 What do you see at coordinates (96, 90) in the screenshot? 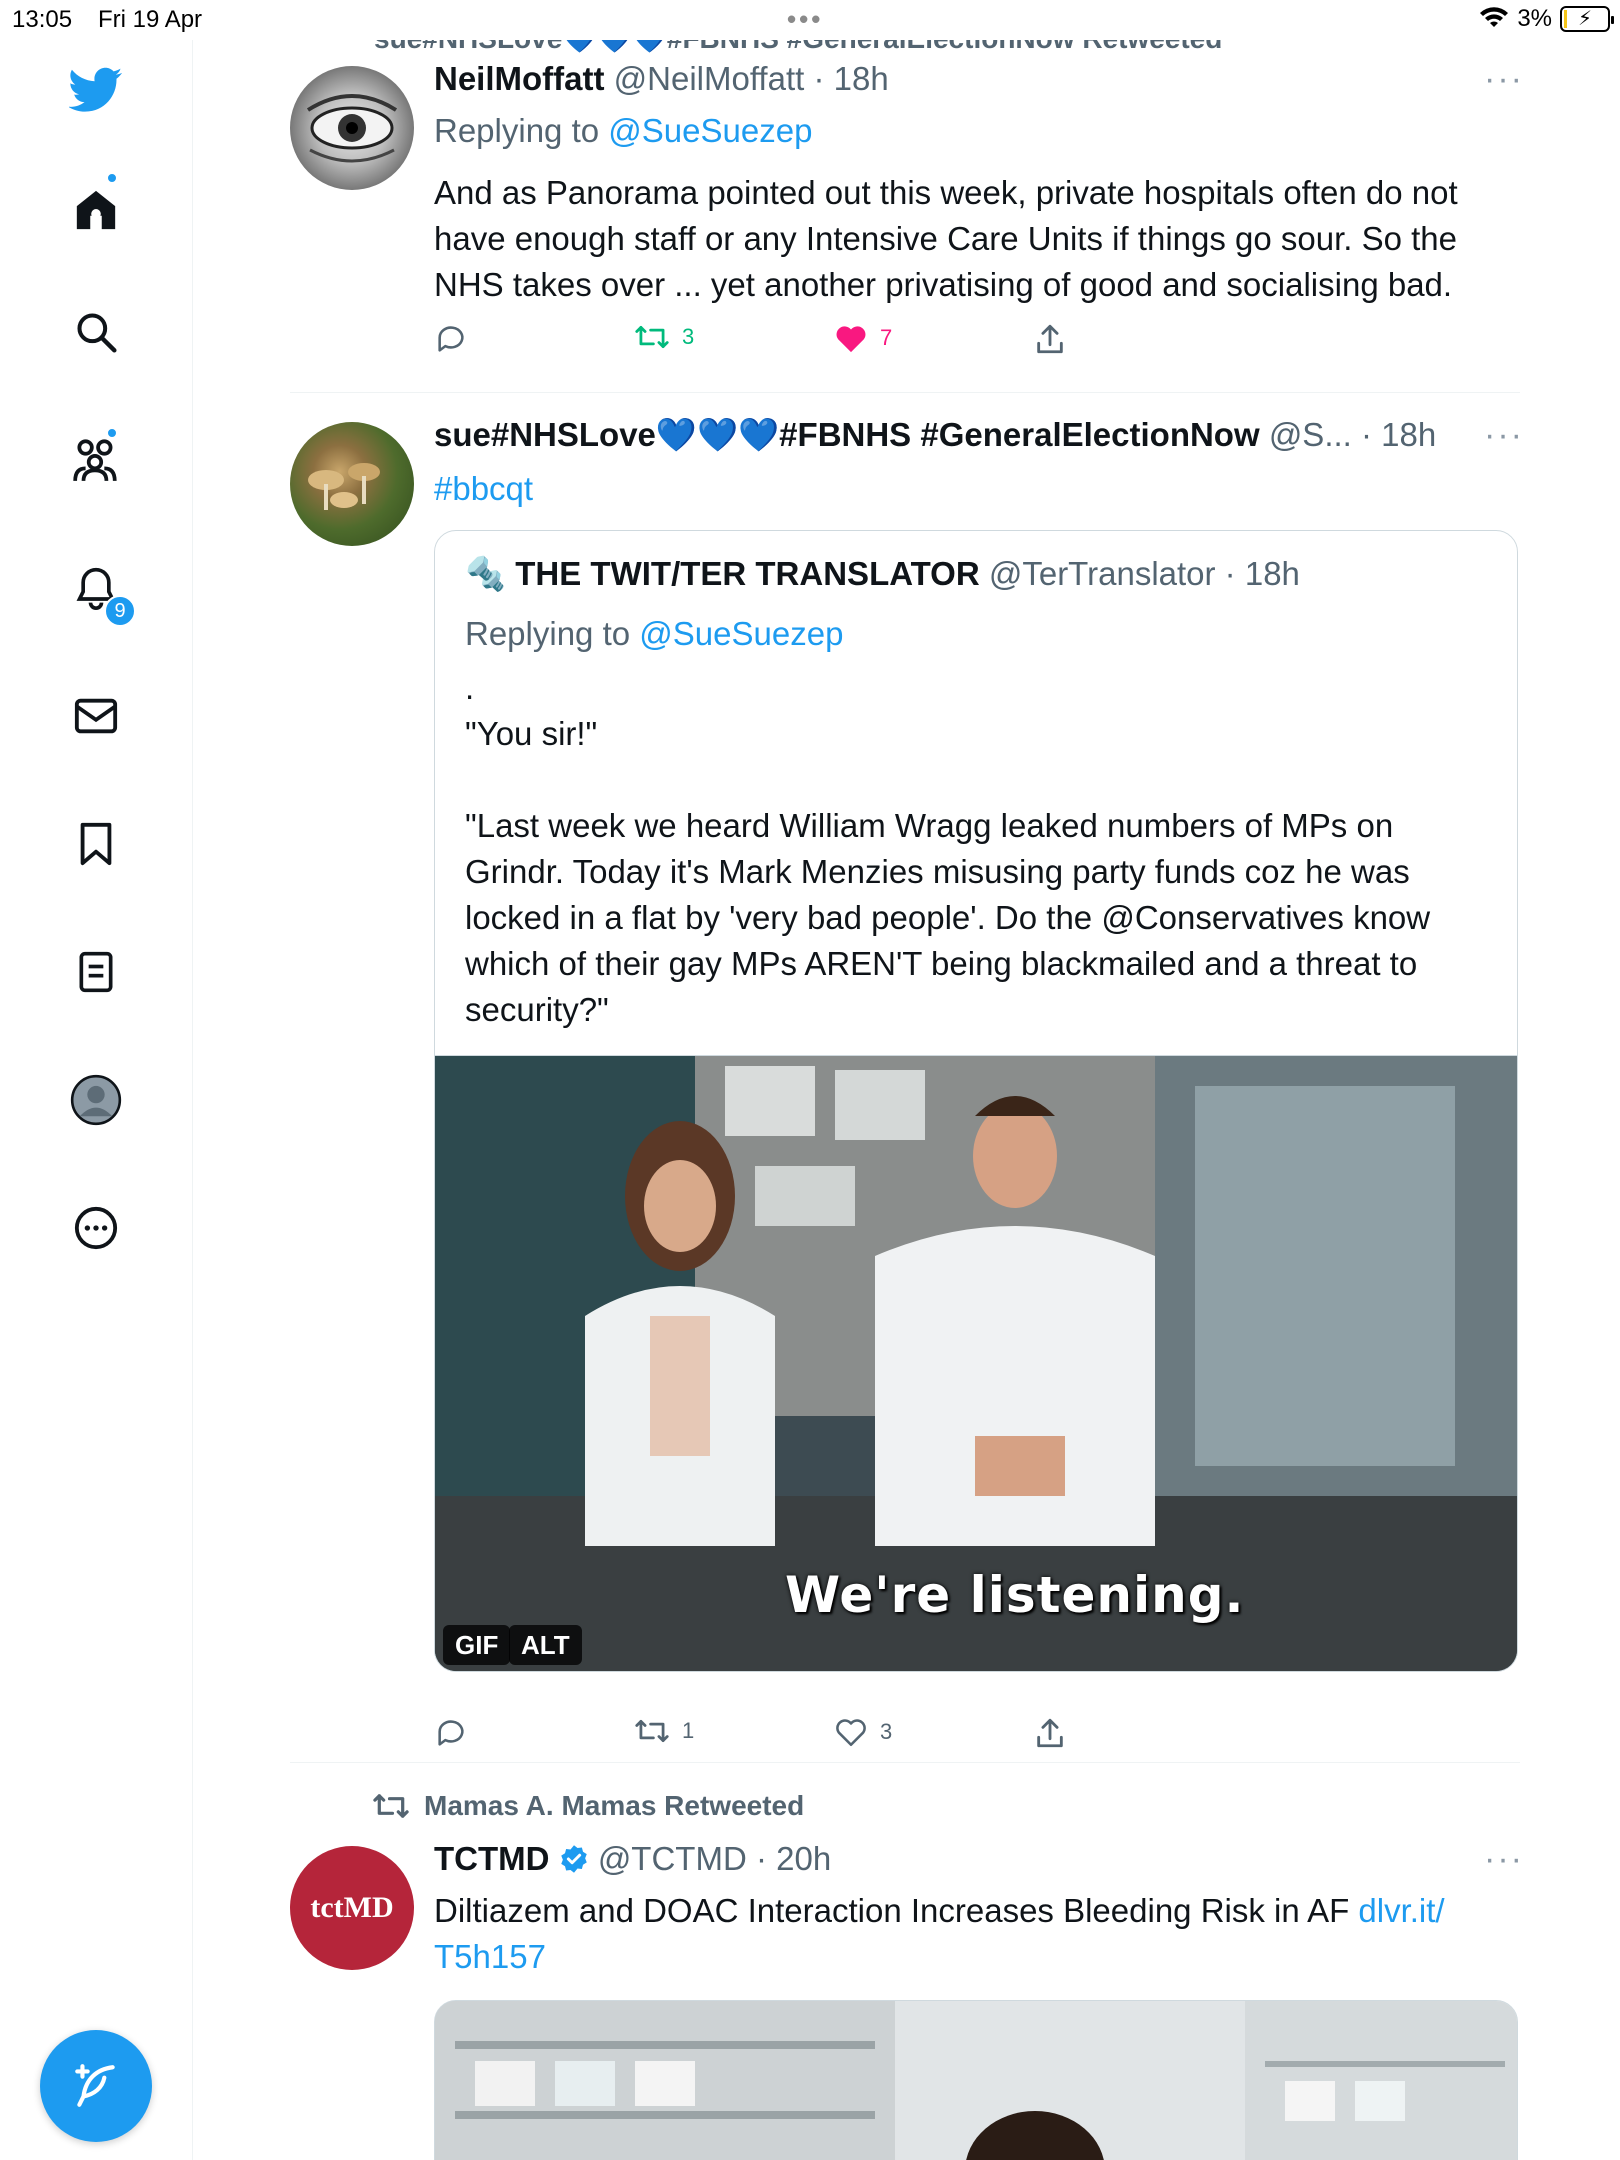
I see `twitter-logo-icon` at bounding box center [96, 90].